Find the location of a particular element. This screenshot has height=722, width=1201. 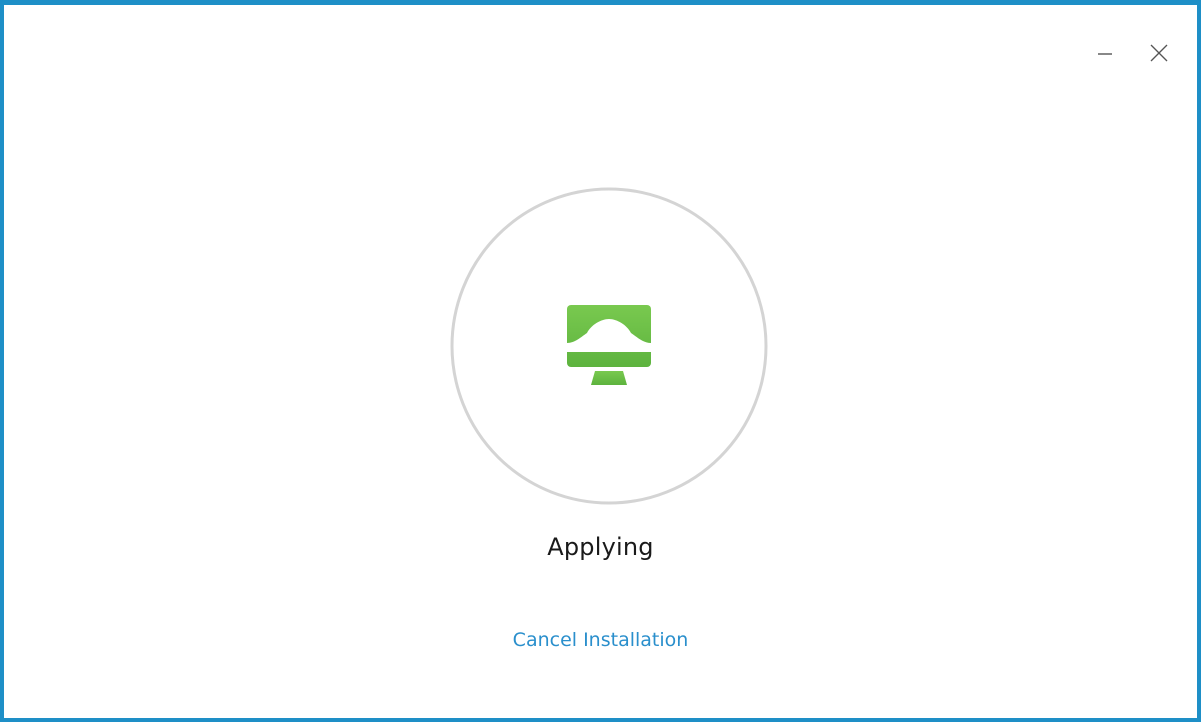

cancel-installation-link: Cancel Installation is located at coordinates (600, 640).